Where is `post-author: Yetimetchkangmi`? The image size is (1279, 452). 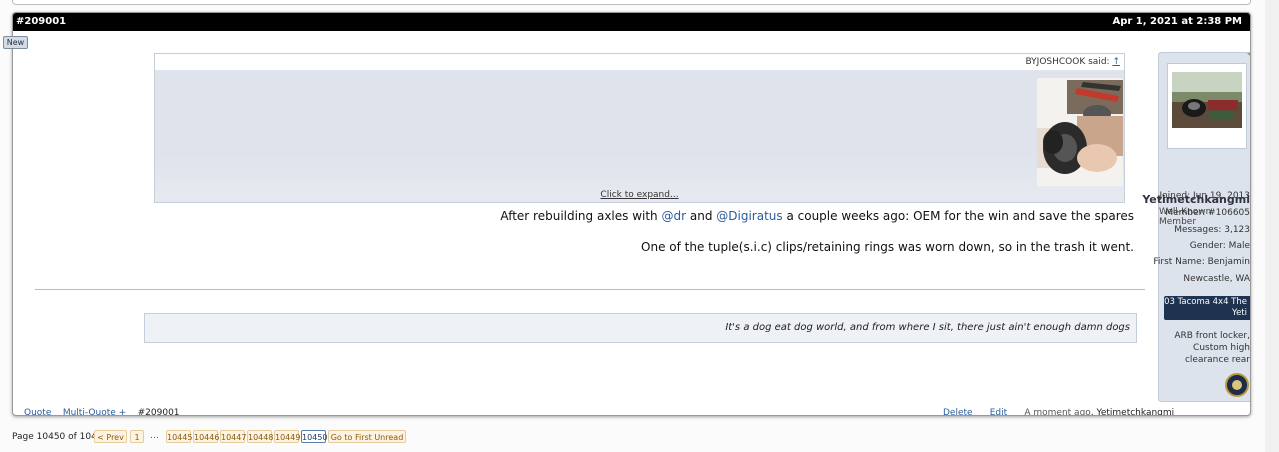
post-author: Yetimetchkangmi is located at coordinates (1136, 411).